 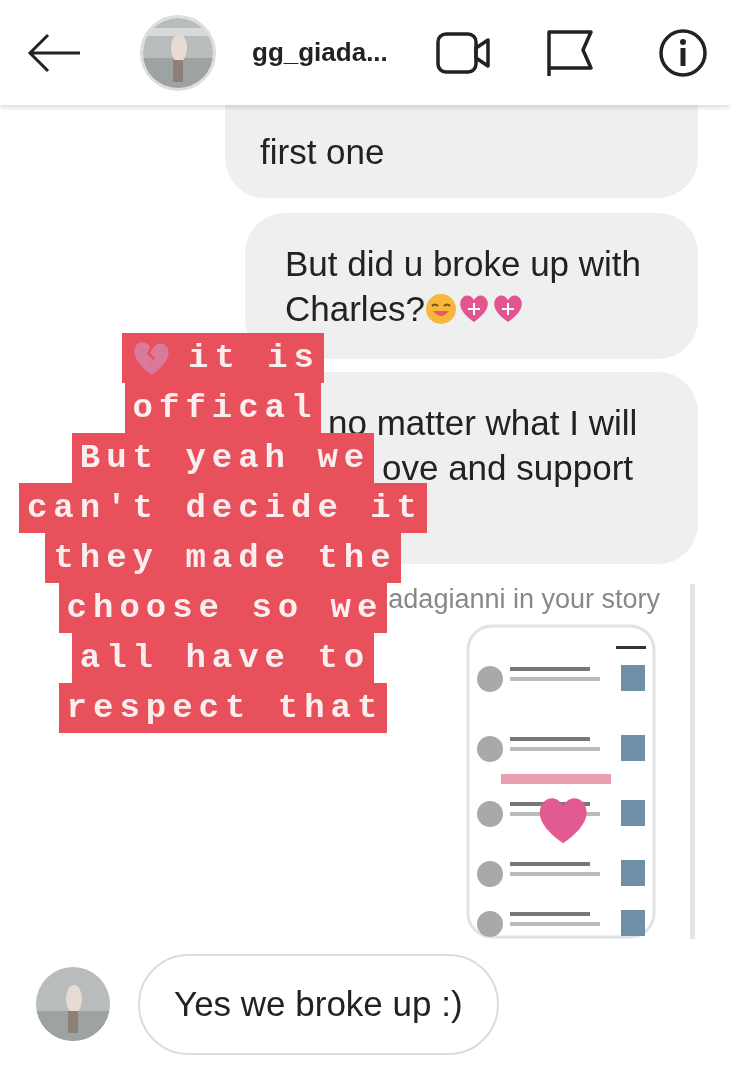 I want to click on message-bubble: Yes we broke up :), so click(x=318, y=1004).